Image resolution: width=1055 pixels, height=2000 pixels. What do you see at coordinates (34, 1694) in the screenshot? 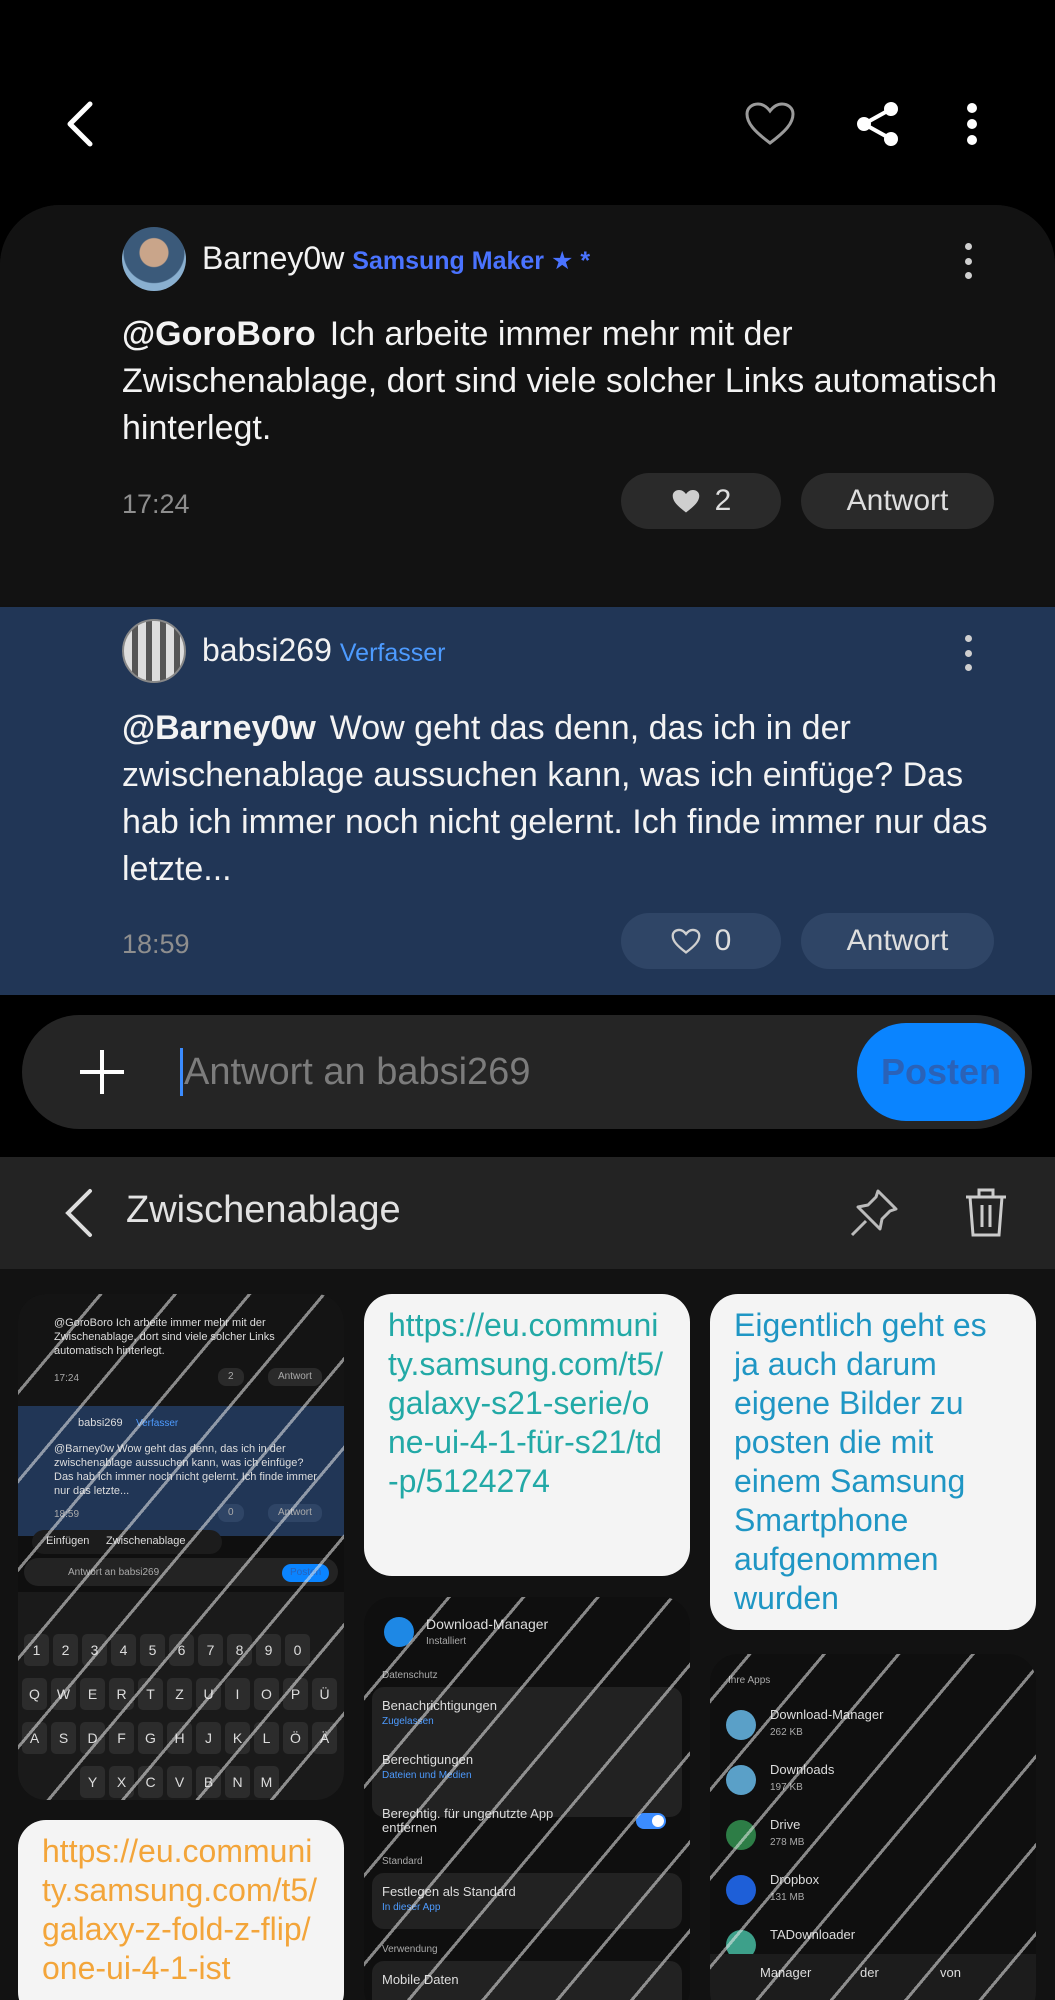
I see `keyboard-key: Q` at bounding box center [34, 1694].